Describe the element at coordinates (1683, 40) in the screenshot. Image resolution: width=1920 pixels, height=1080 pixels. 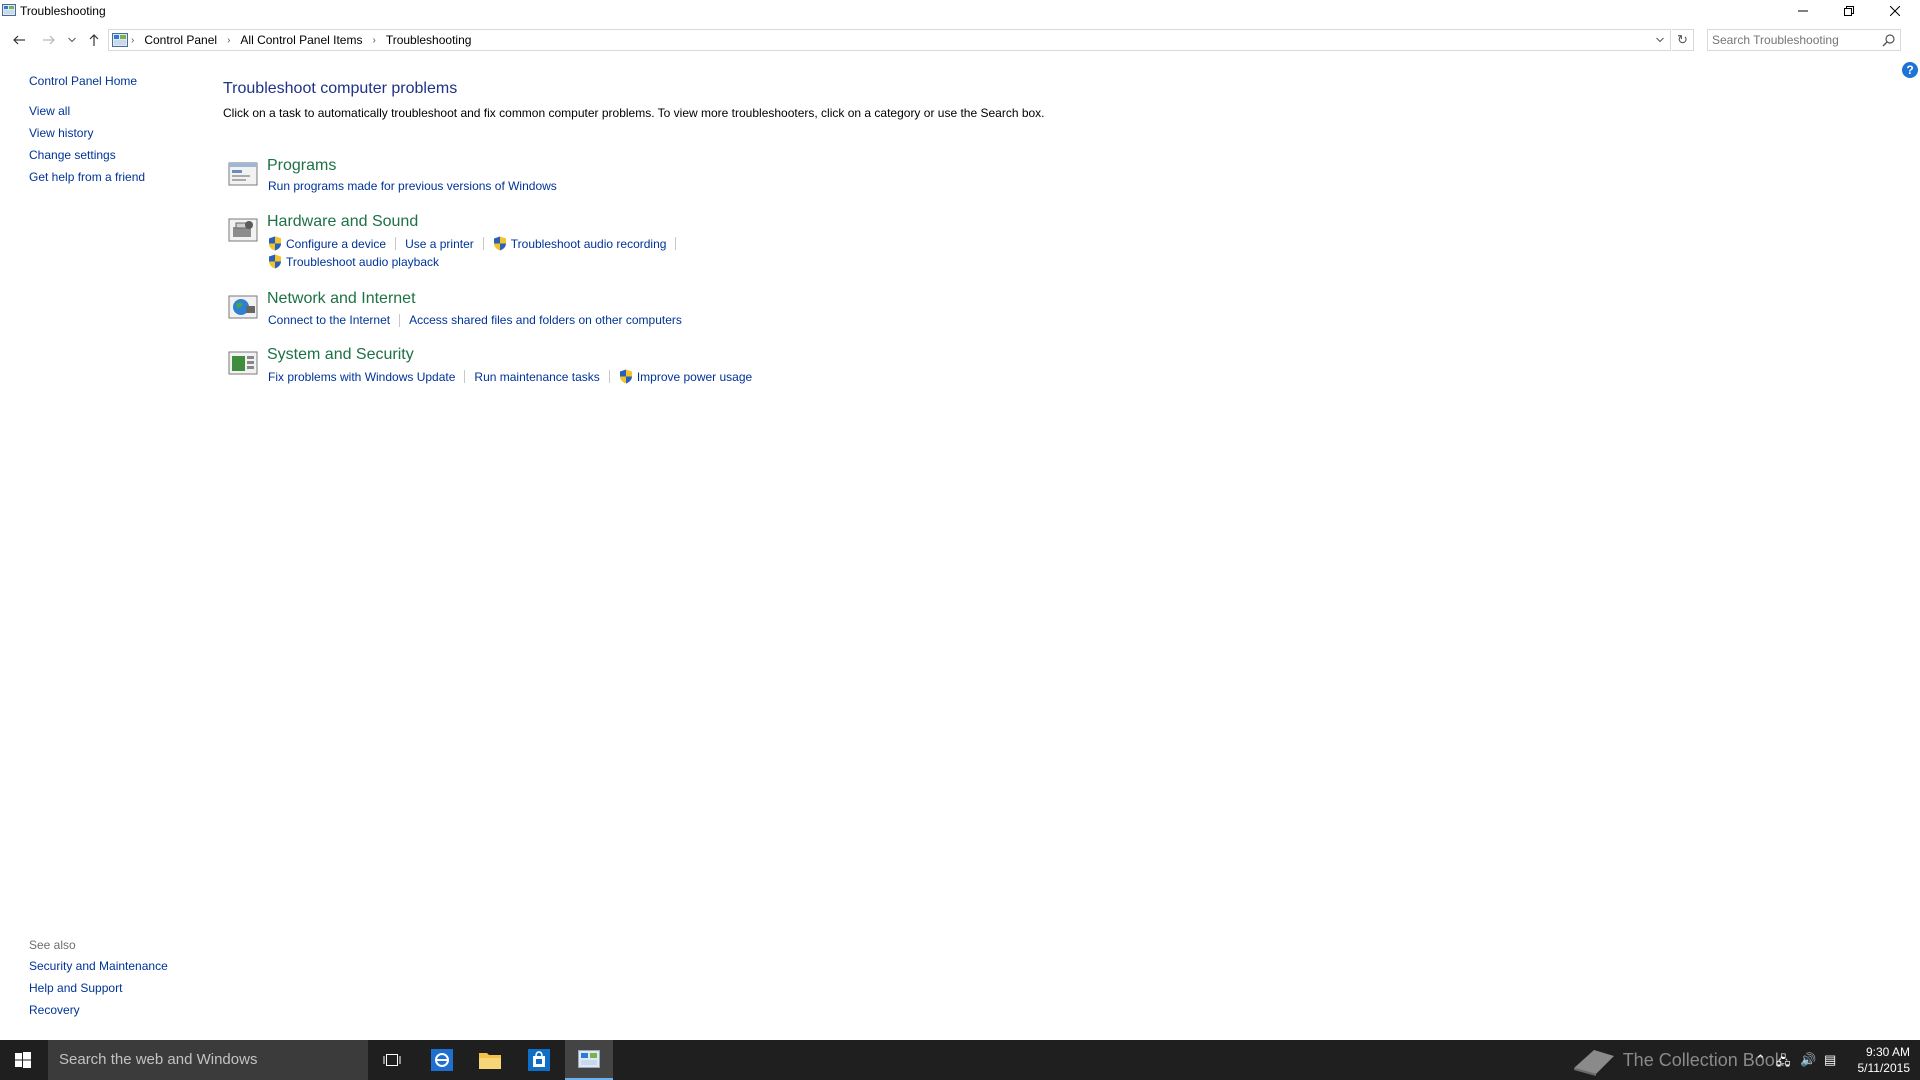
I see `refresh-button: ↻` at that location.